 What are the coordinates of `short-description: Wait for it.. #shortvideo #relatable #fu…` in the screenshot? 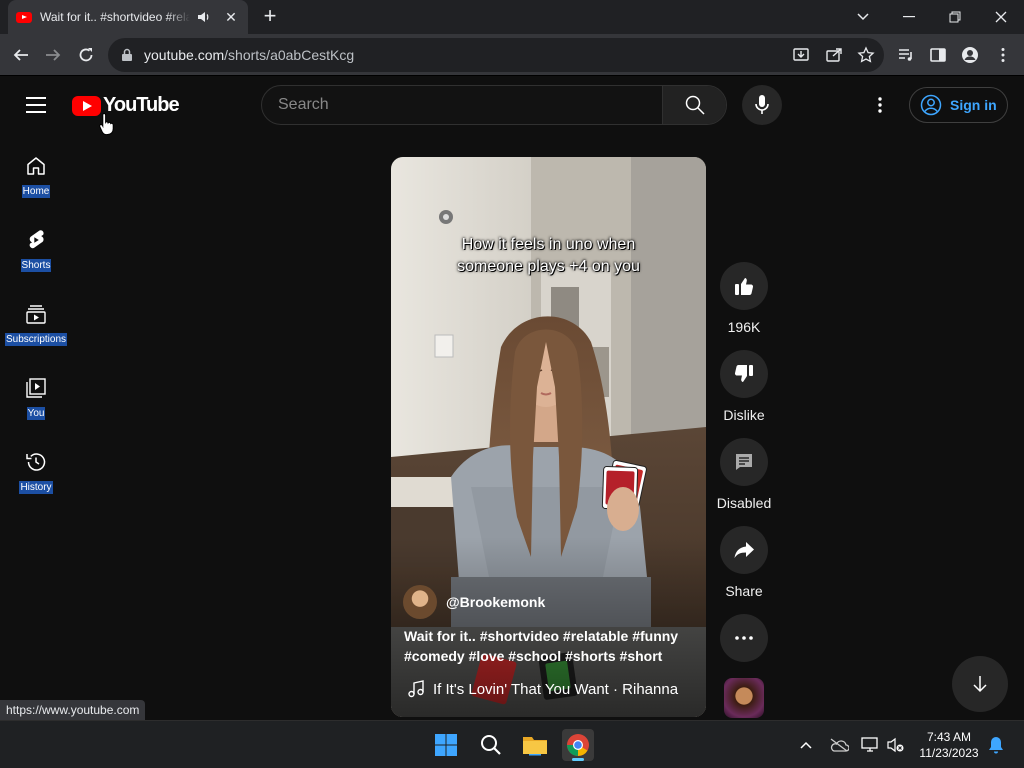 It's located at (549, 646).